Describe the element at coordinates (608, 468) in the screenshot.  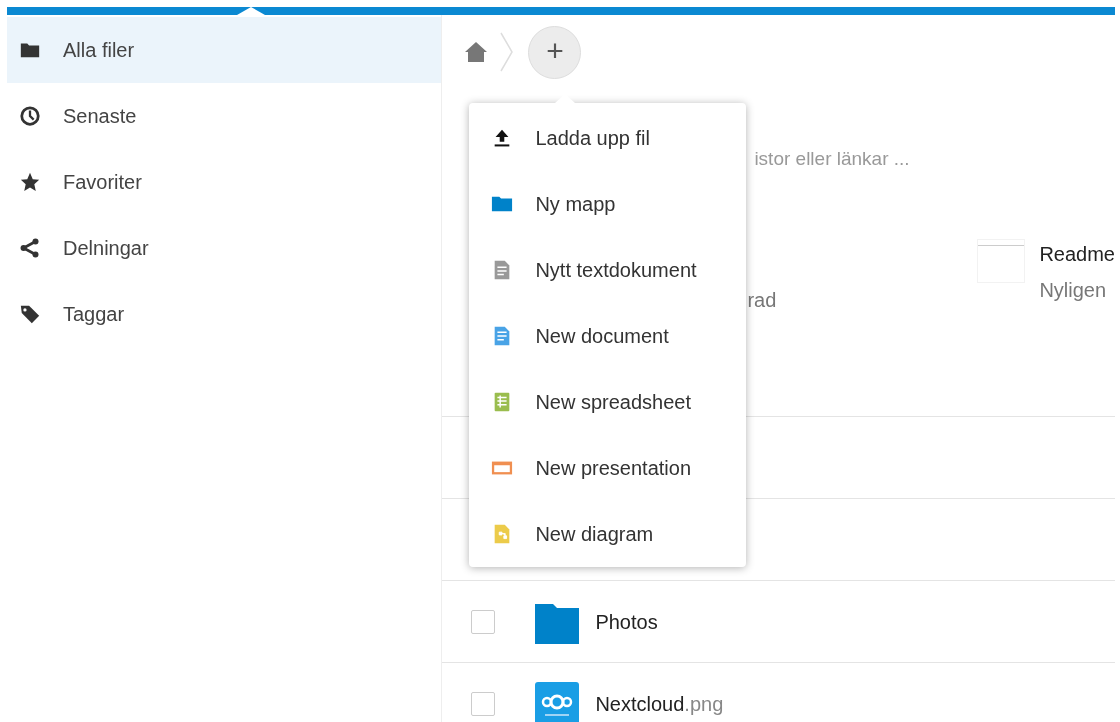
I see `menu-item: New presentation` at that location.